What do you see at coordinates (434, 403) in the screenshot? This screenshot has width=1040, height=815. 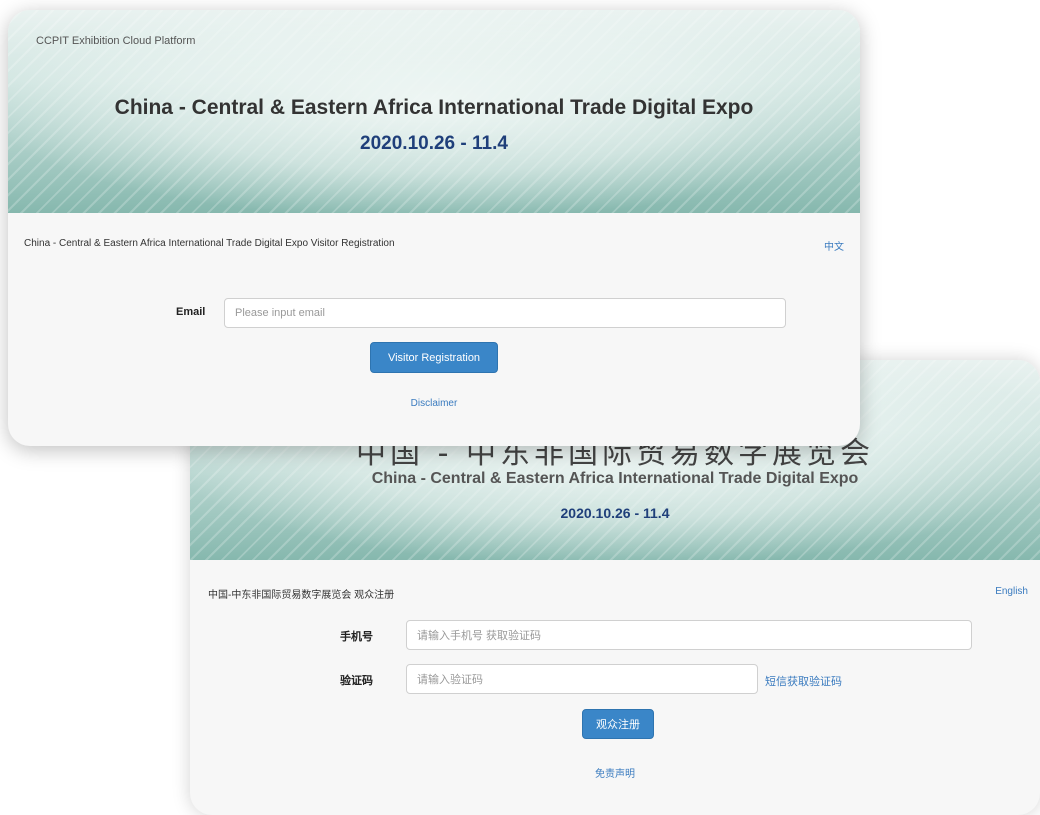 I see `disclaimer-link: Disclaimer` at bounding box center [434, 403].